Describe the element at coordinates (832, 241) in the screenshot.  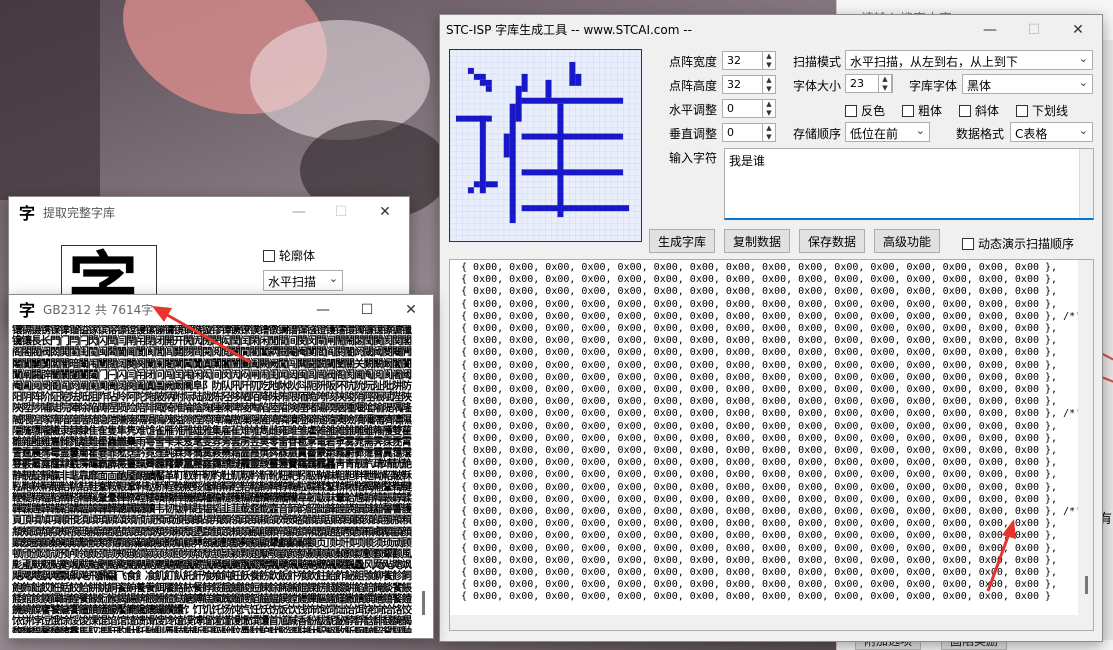
I see `save-data-button: 保存数据` at that location.